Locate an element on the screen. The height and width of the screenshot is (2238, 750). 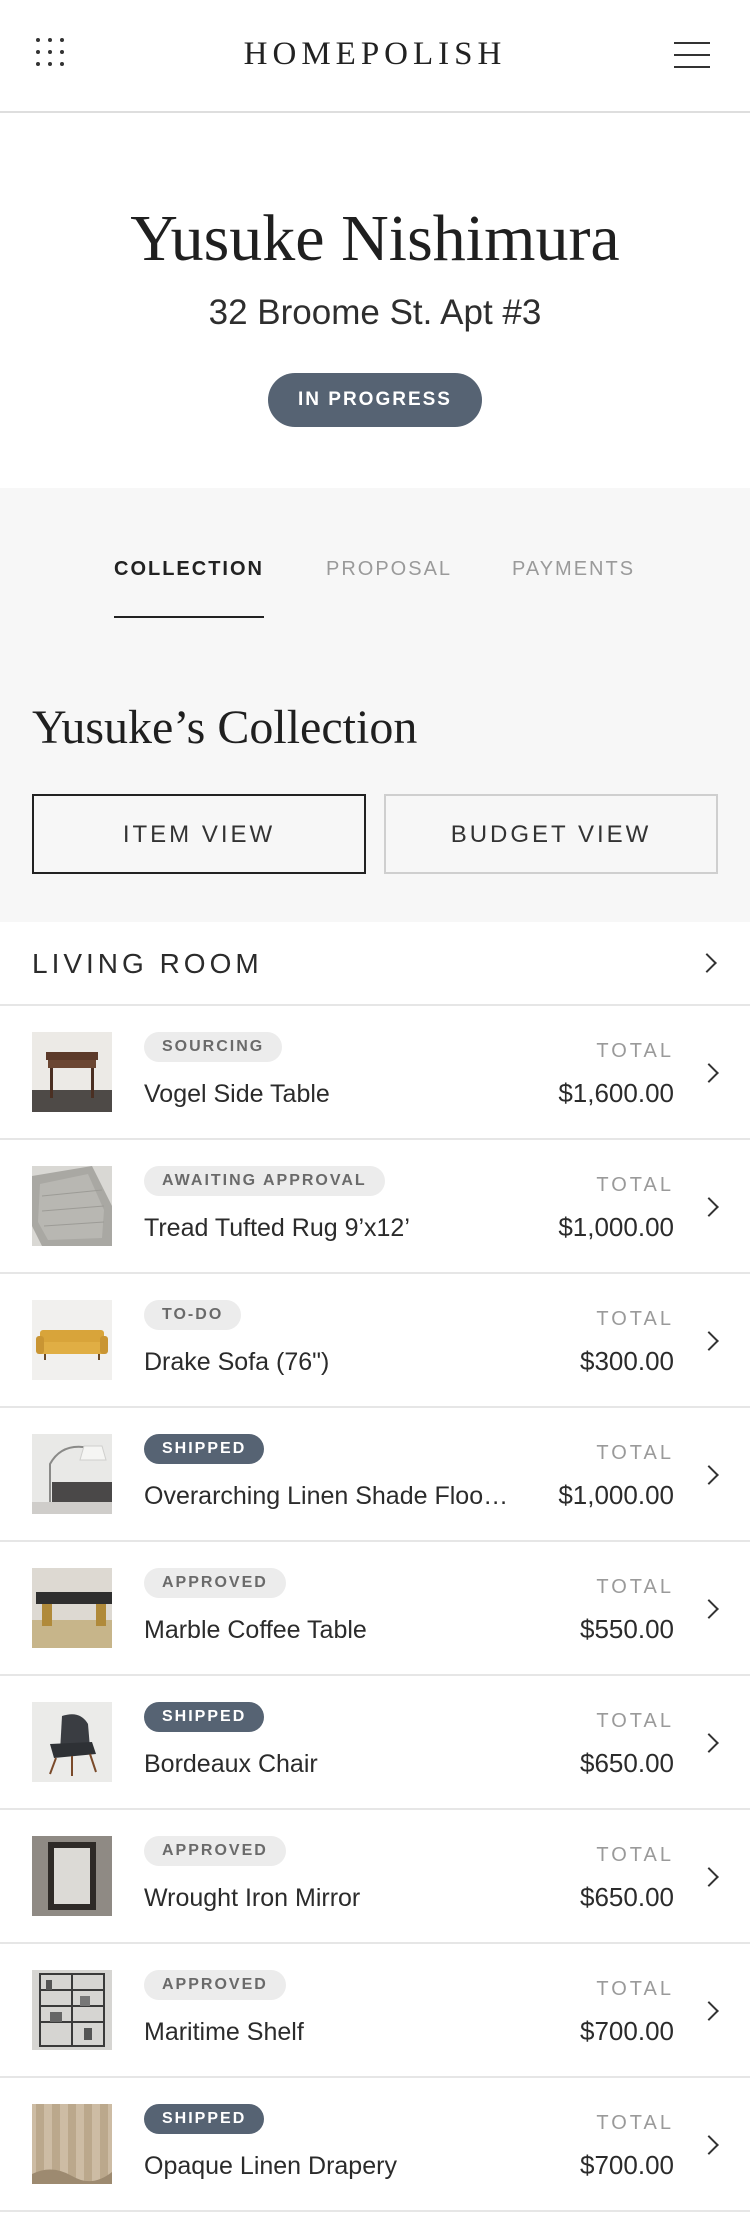
budget-view-button: BUDGET VIEW is located at coordinates (551, 834).